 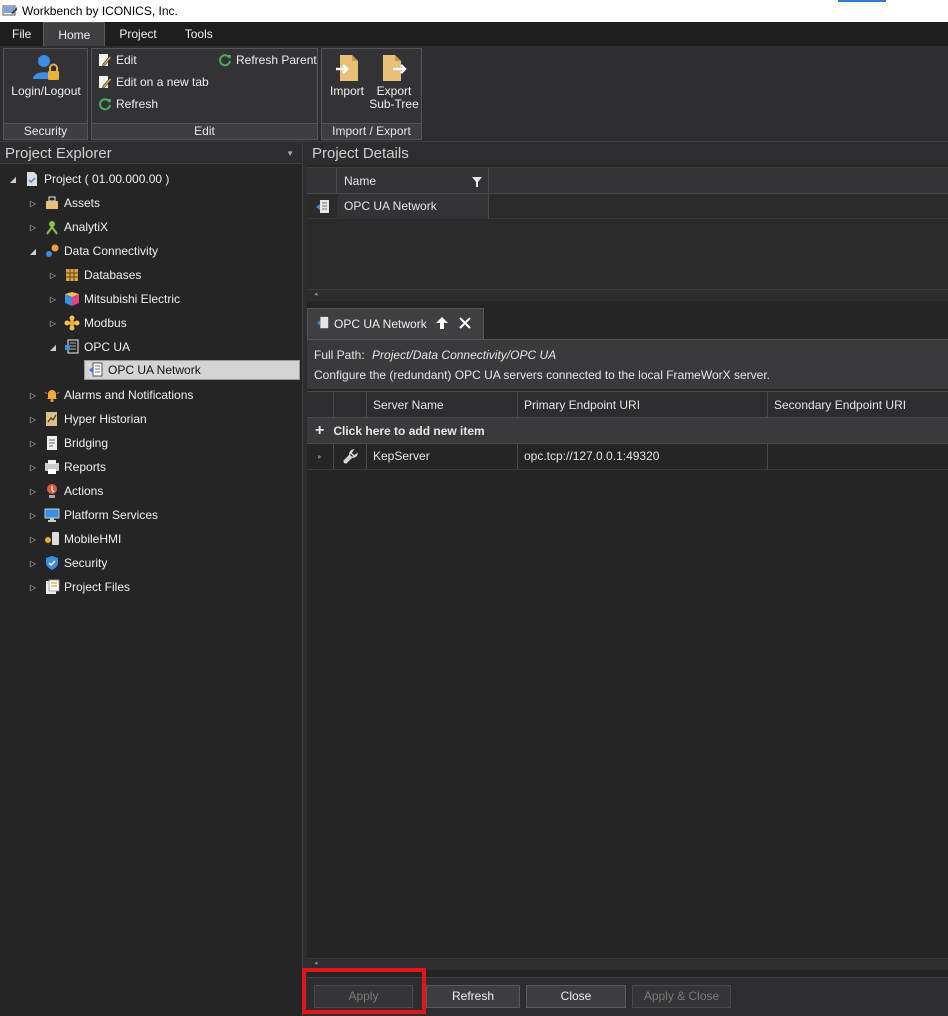 I want to click on apply-close-button: Apply & Close, so click(x=681, y=996).